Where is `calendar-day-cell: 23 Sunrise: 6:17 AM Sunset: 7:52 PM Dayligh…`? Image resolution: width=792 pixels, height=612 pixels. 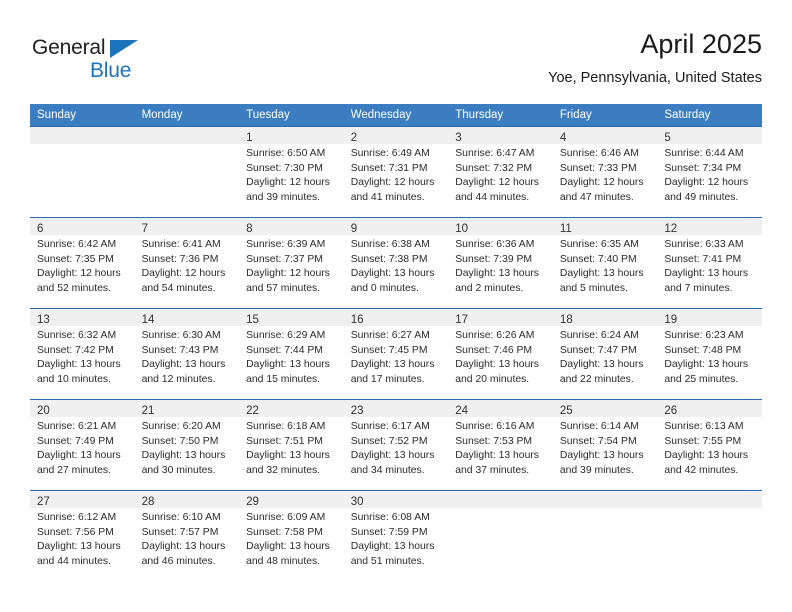 calendar-day-cell: 23 Sunrise: 6:17 AM Sunset: 7:52 PM Dayligh… is located at coordinates (396, 445).